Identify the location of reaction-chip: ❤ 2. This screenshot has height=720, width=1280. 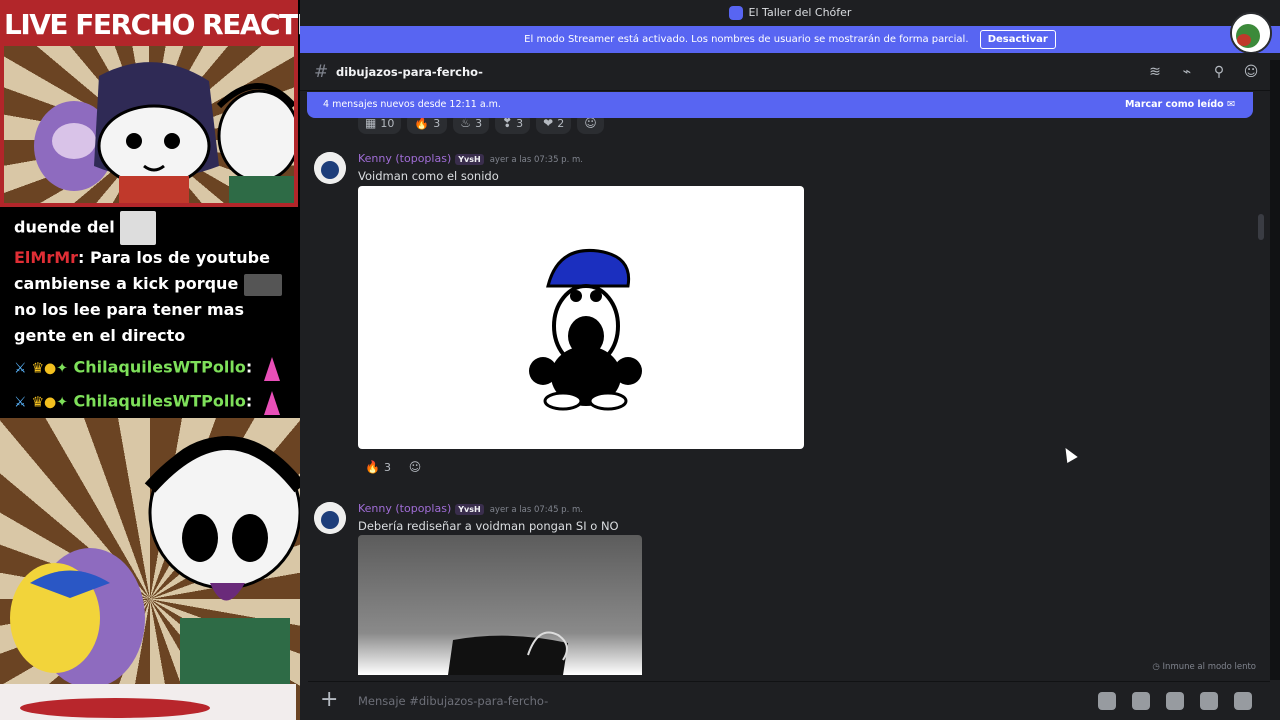
(554, 126).